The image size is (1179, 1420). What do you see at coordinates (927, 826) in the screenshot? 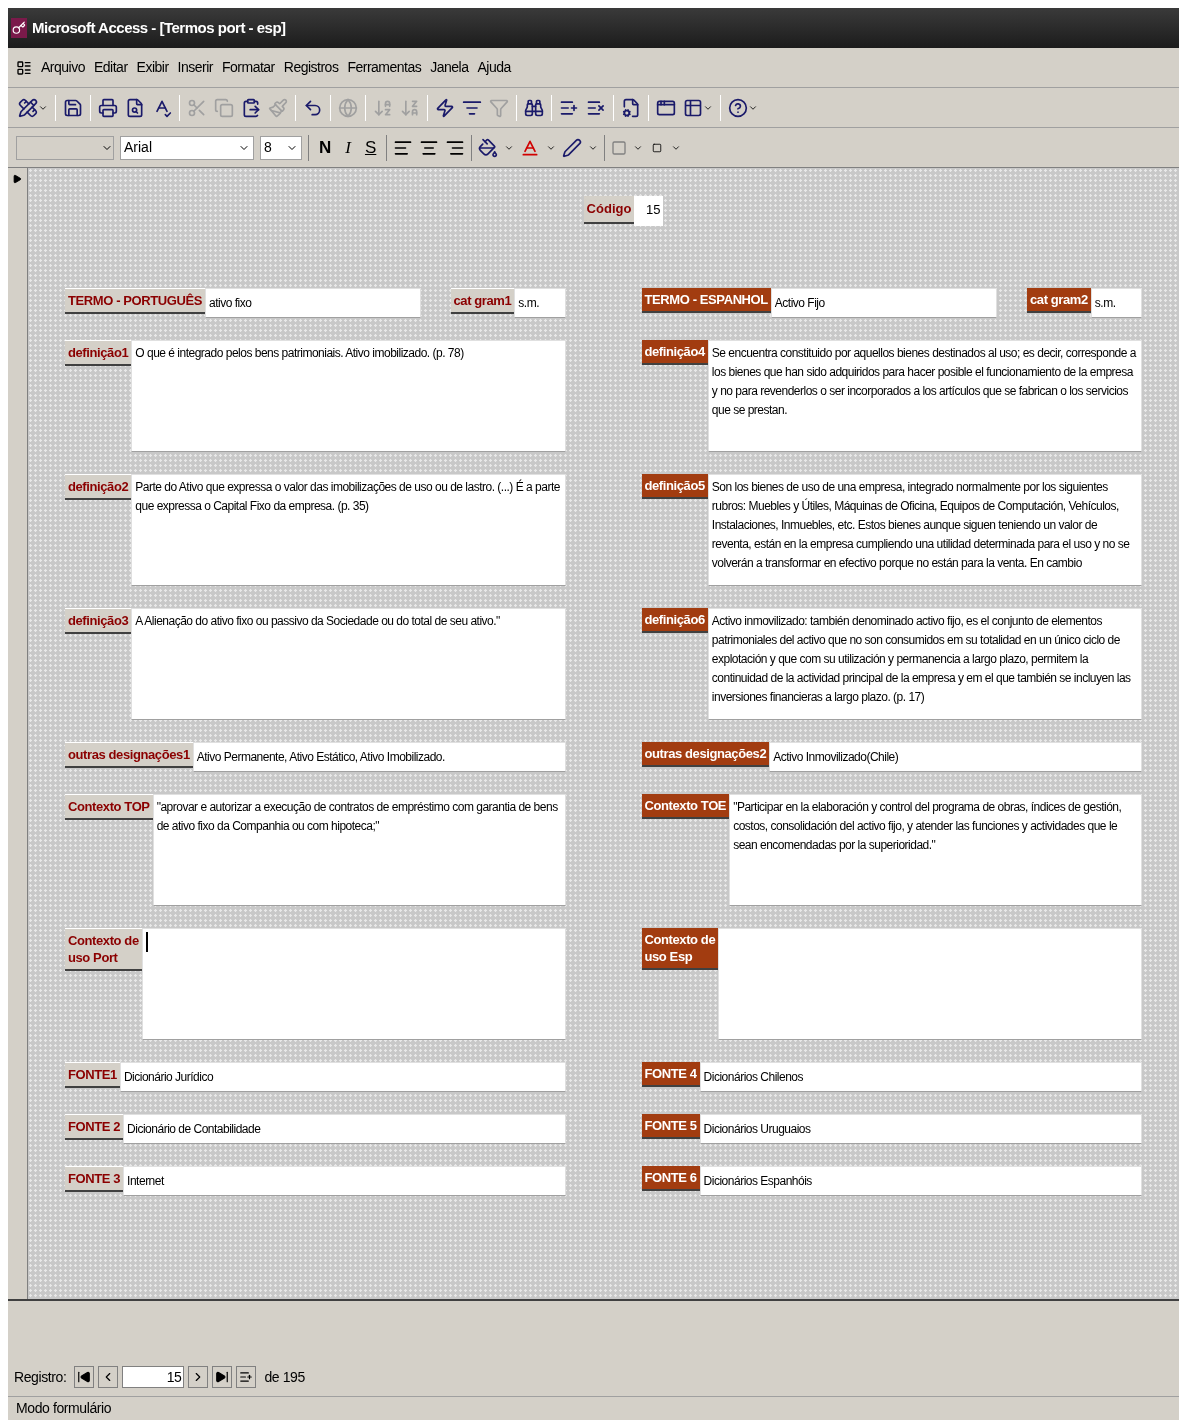
I see `field-value: "Participar en la elaboración y control del programa de obras, índices de gestión, costos, consolidación del activo fijo, y atender las funciones y actividades que le sean encomendadas por la superioridad."` at bounding box center [927, 826].